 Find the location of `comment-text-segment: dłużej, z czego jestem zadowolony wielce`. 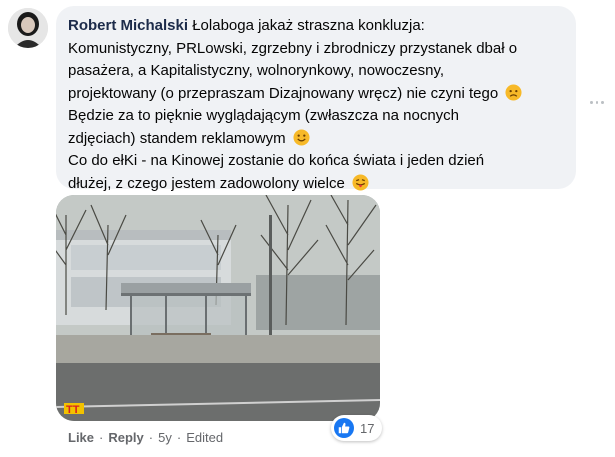

comment-text-segment: dłużej, z czego jestem zadowolony wielce is located at coordinates (206, 183).